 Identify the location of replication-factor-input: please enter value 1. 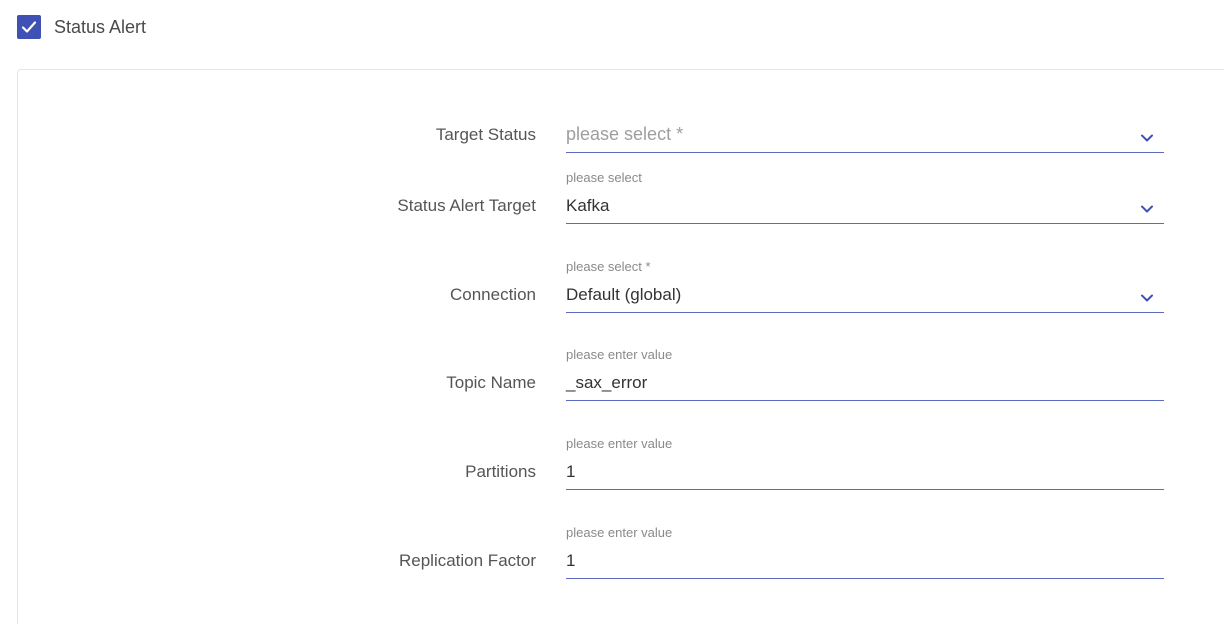
(865, 549).